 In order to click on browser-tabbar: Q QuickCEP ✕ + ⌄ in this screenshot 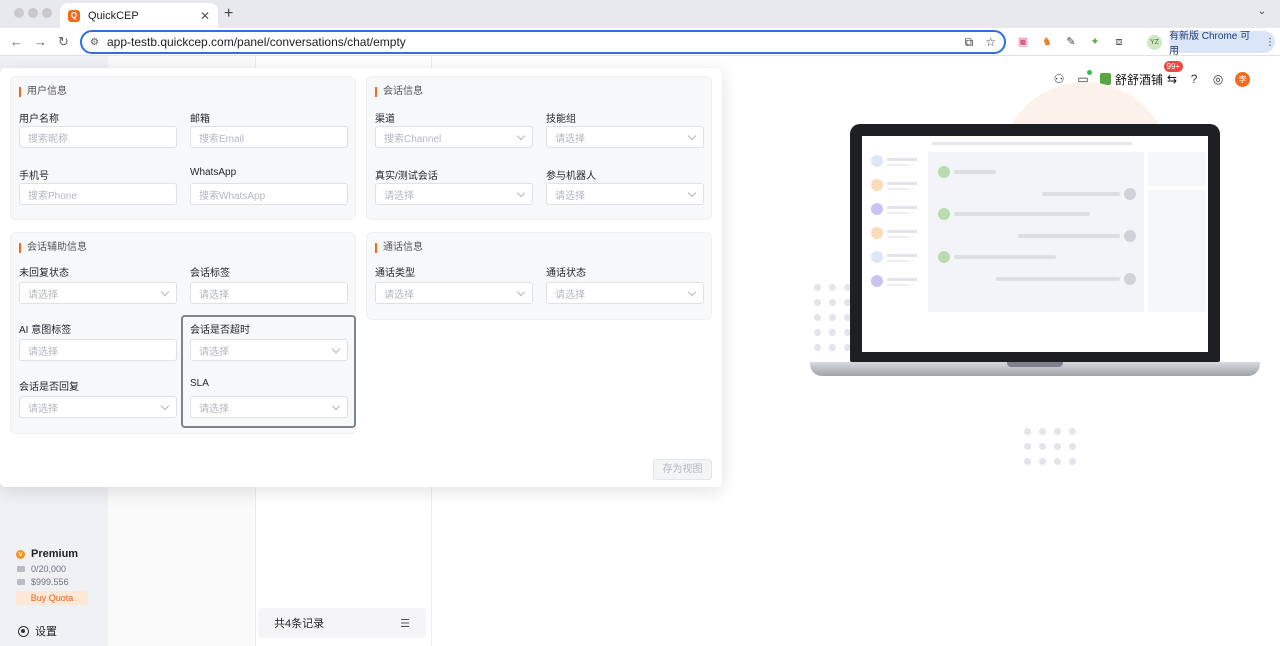, I will do `click(640, 14)`.